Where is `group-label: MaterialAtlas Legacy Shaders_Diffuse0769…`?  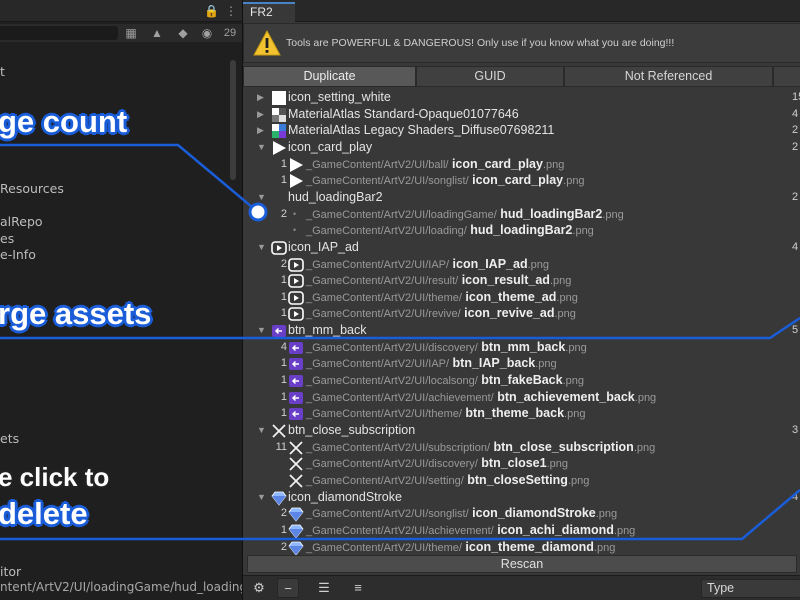
group-label: MaterialAtlas Legacy Shaders_Diffuse0769… is located at coordinates (421, 130).